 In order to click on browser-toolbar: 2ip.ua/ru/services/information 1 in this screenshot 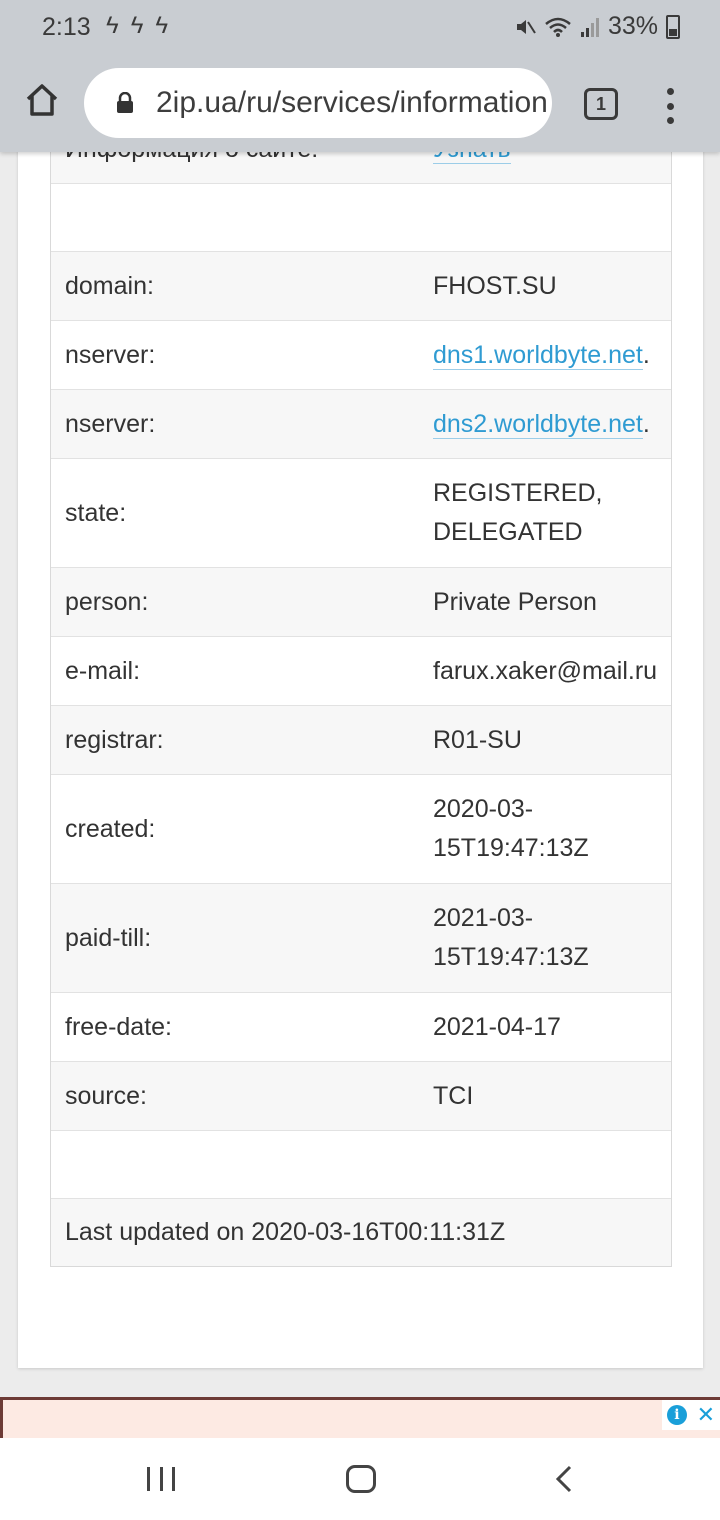, I will do `click(360, 104)`.